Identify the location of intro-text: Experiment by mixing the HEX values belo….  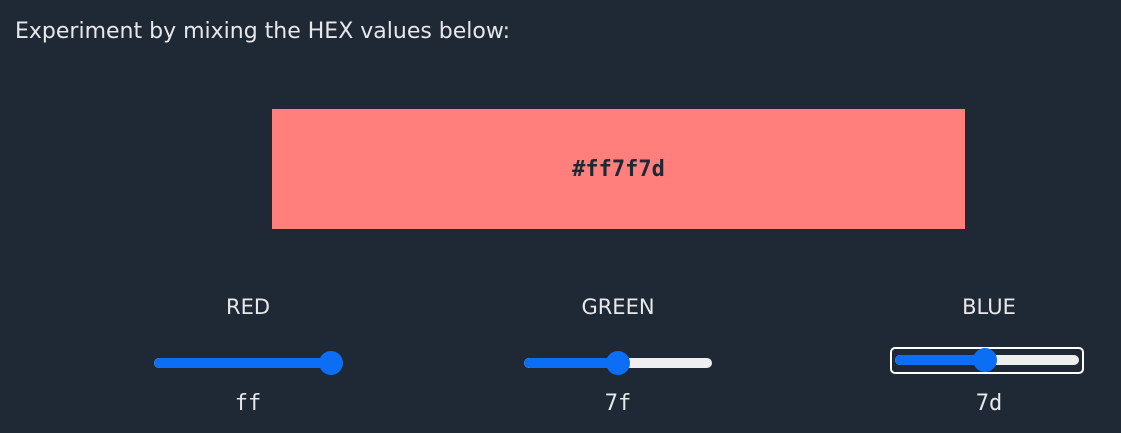
(263, 31).